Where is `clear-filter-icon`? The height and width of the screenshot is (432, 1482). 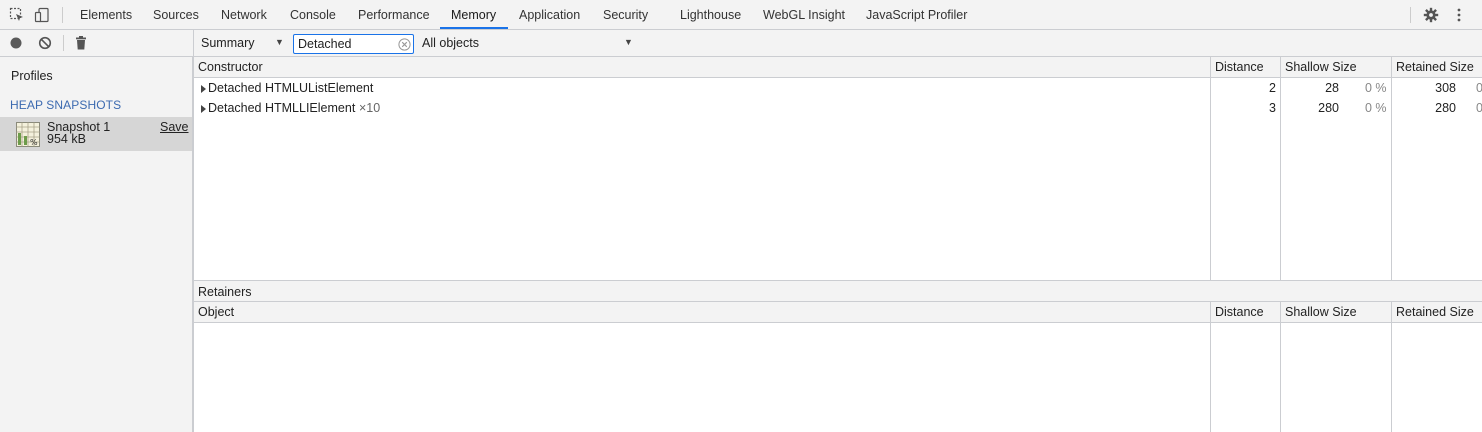 clear-filter-icon is located at coordinates (404, 44).